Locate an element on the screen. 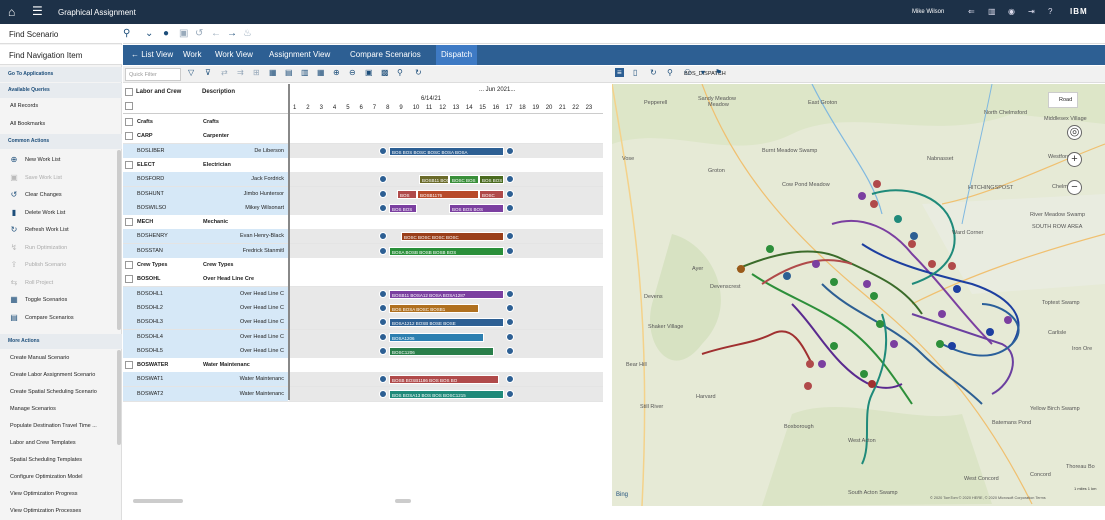  reports-icon: ▥ is located at coordinates (992, 11).